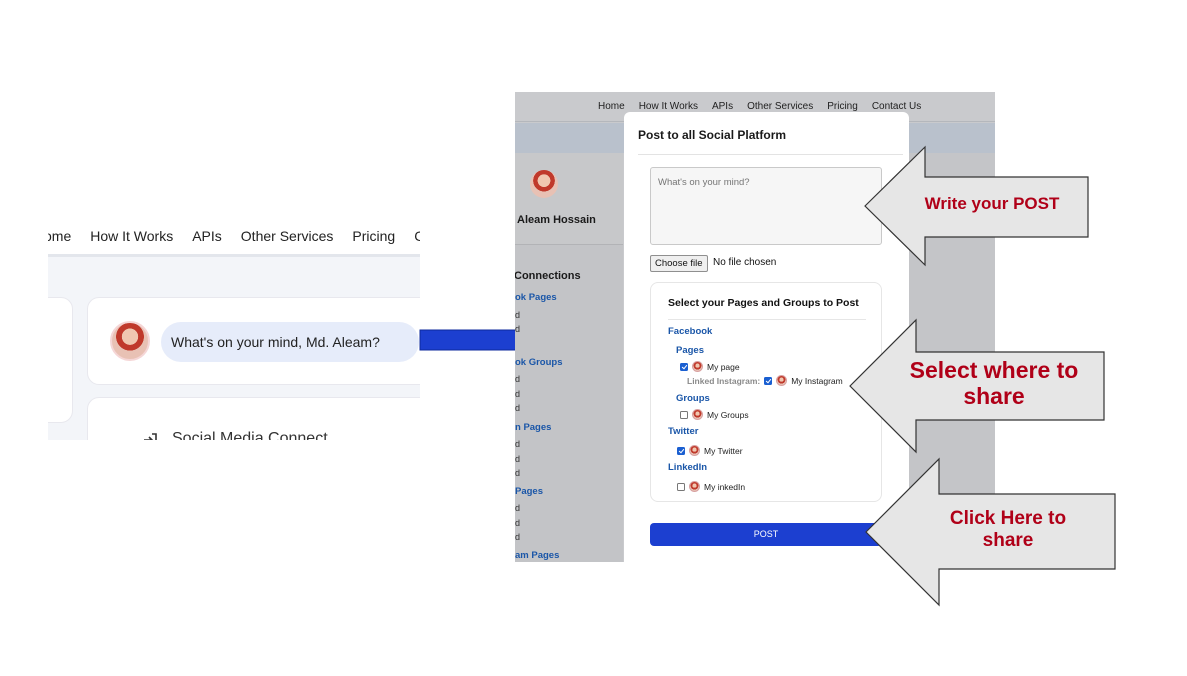 The image size is (1187, 676). What do you see at coordinates (59, 236) in the screenshot?
I see `nav-home-link: ome` at bounding box center [59, 236].